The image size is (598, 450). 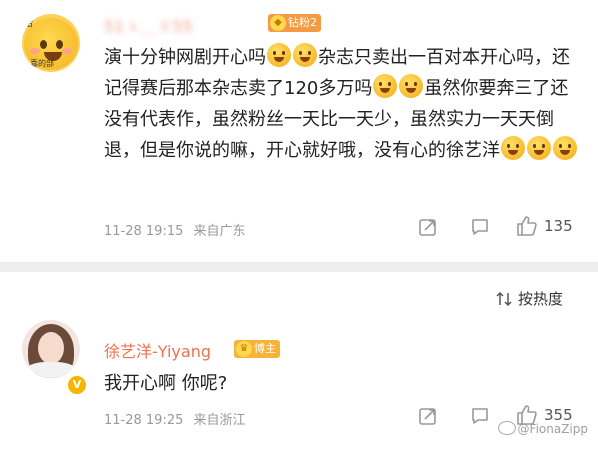 What do you see at coordinates (302, 22) in the screenshot?
I see `badge-label: 钻粉2` at bounding box center [302, 22].